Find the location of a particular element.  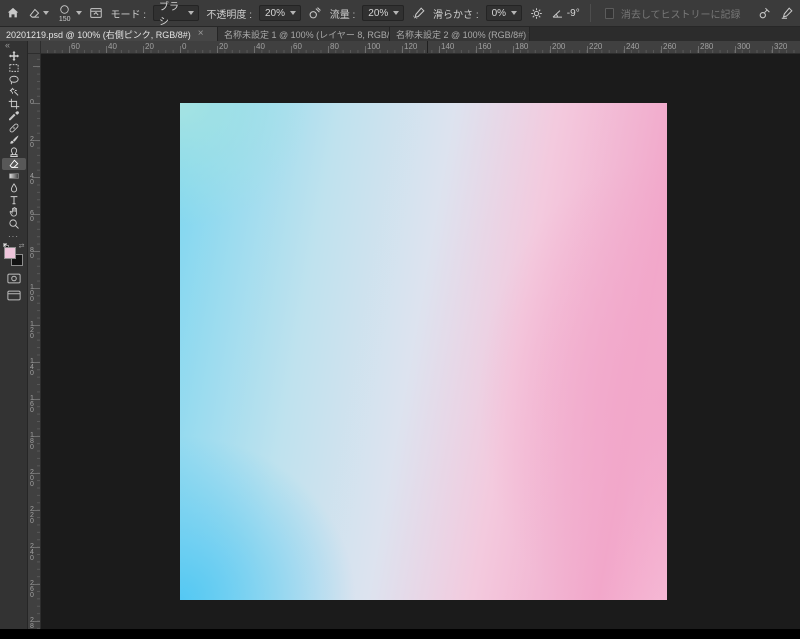

mode-select: ブラシ is located at coordinates (176, 15).